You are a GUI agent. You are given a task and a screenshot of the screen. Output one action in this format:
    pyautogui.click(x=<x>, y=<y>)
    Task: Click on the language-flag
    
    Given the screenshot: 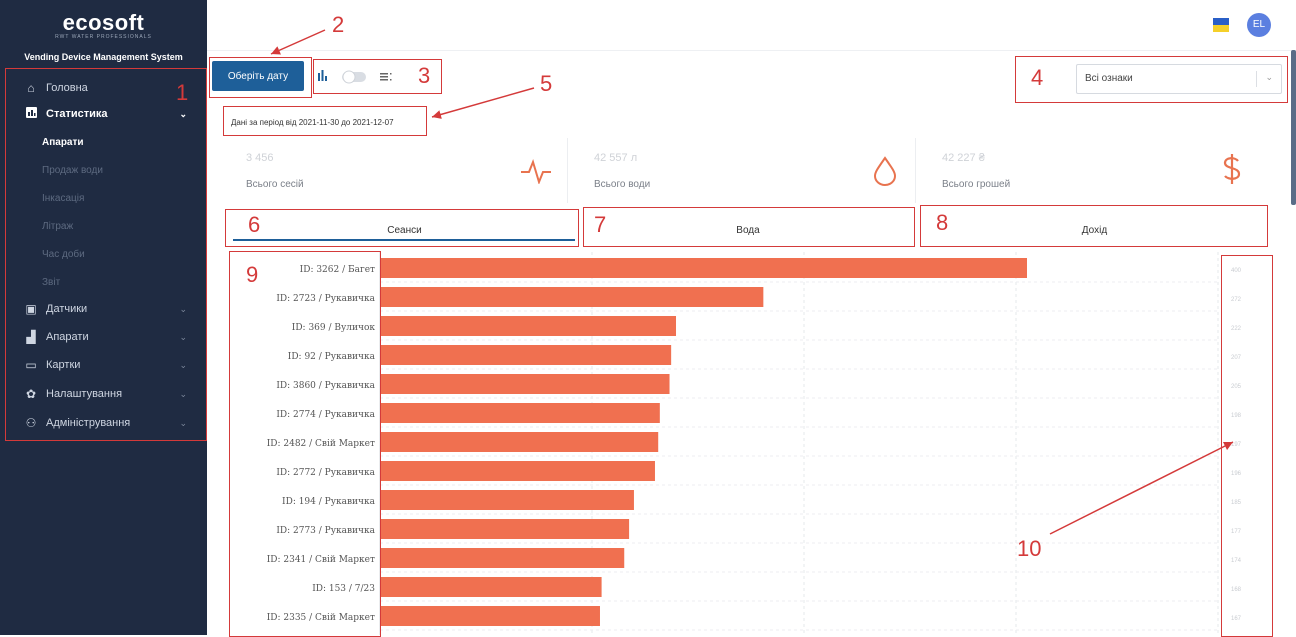 What is the action you would take?
    pyautogui.click(x=1221, y=25)
    